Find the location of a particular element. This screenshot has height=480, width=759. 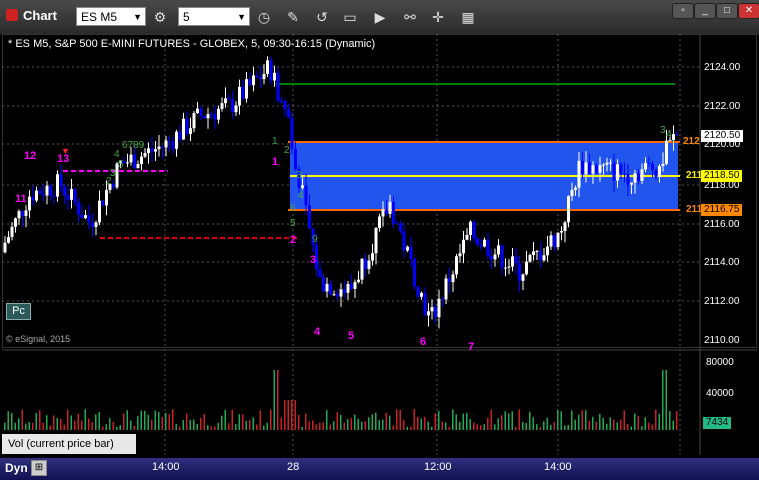

zoom-icon: ⊞ is located at coordinates (39, 468).